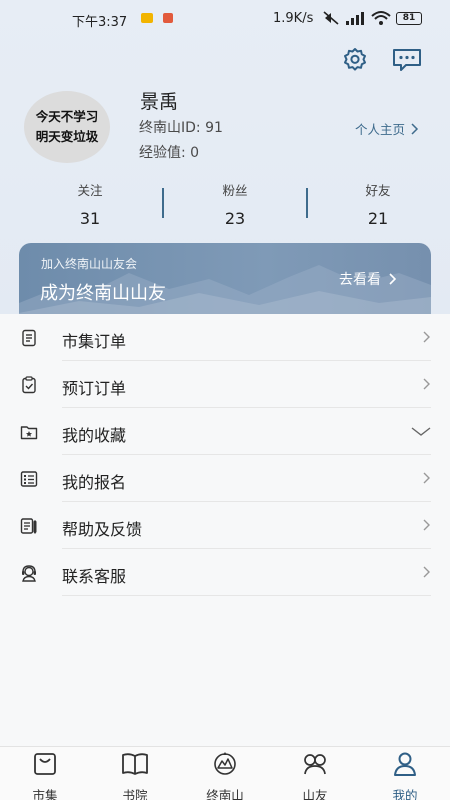  Describe the element at coordinates (380, 129) in the screenshot. I see `personal-homepage-label: 个人主页` at that location.